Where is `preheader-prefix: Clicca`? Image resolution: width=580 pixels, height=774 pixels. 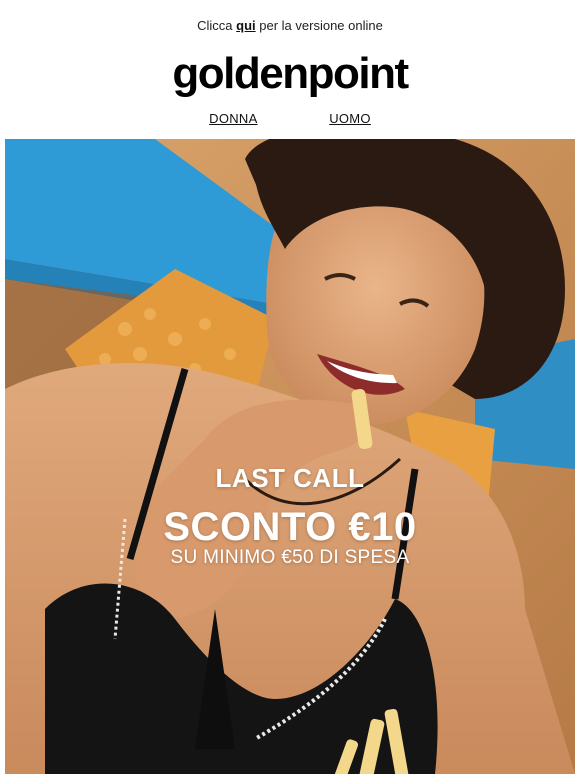
preheader-prefix: Clicca is located at coordinates (217, 25).